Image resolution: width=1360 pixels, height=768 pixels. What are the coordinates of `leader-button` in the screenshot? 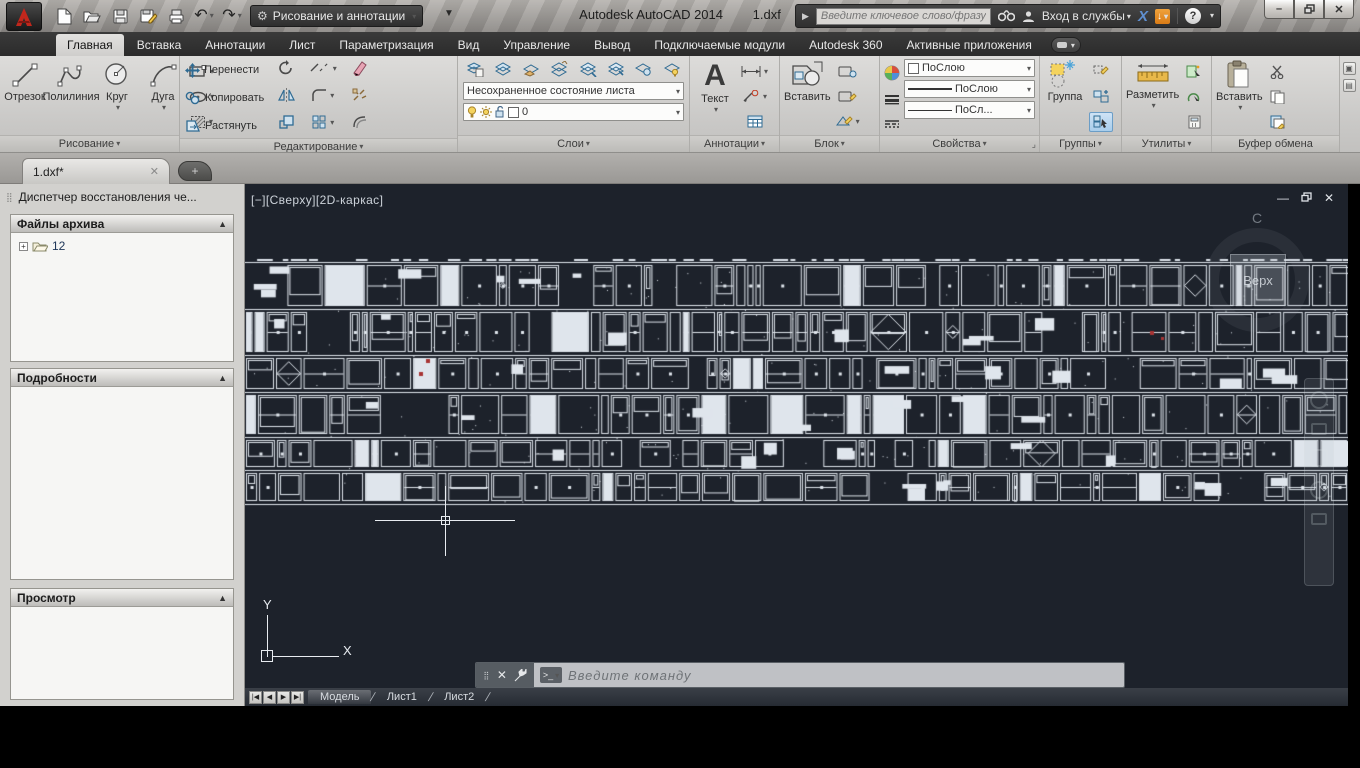 It's located at (754, 97).